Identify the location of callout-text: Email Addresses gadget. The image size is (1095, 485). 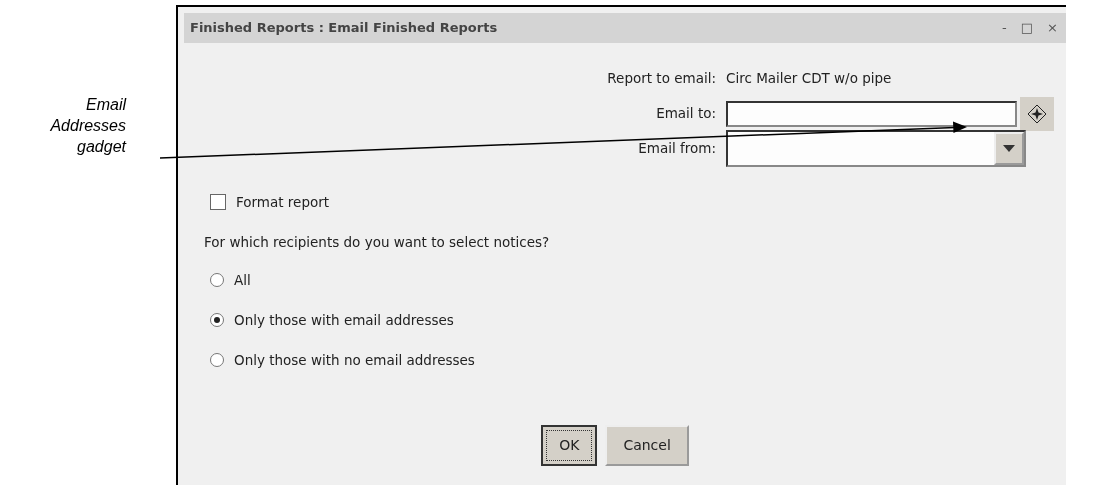
(87, 126).